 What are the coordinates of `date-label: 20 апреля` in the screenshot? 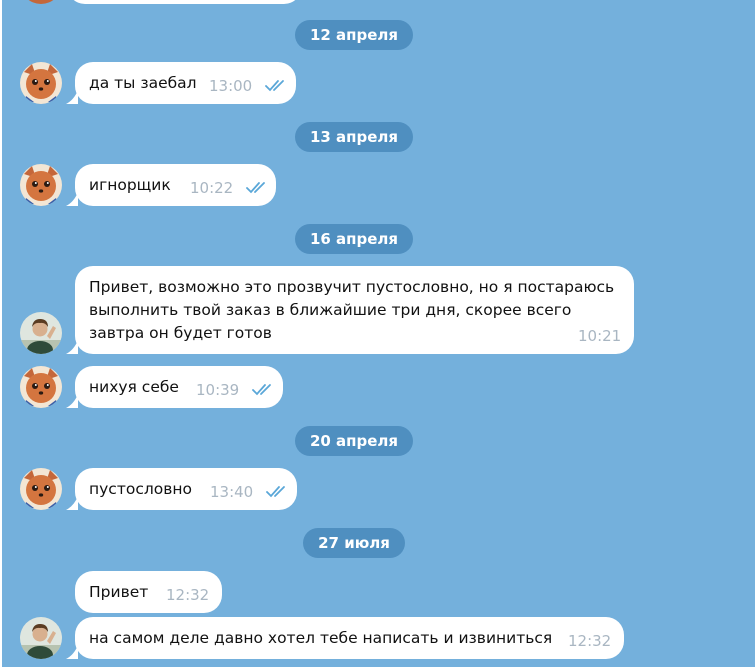 It's located at (354, 441).